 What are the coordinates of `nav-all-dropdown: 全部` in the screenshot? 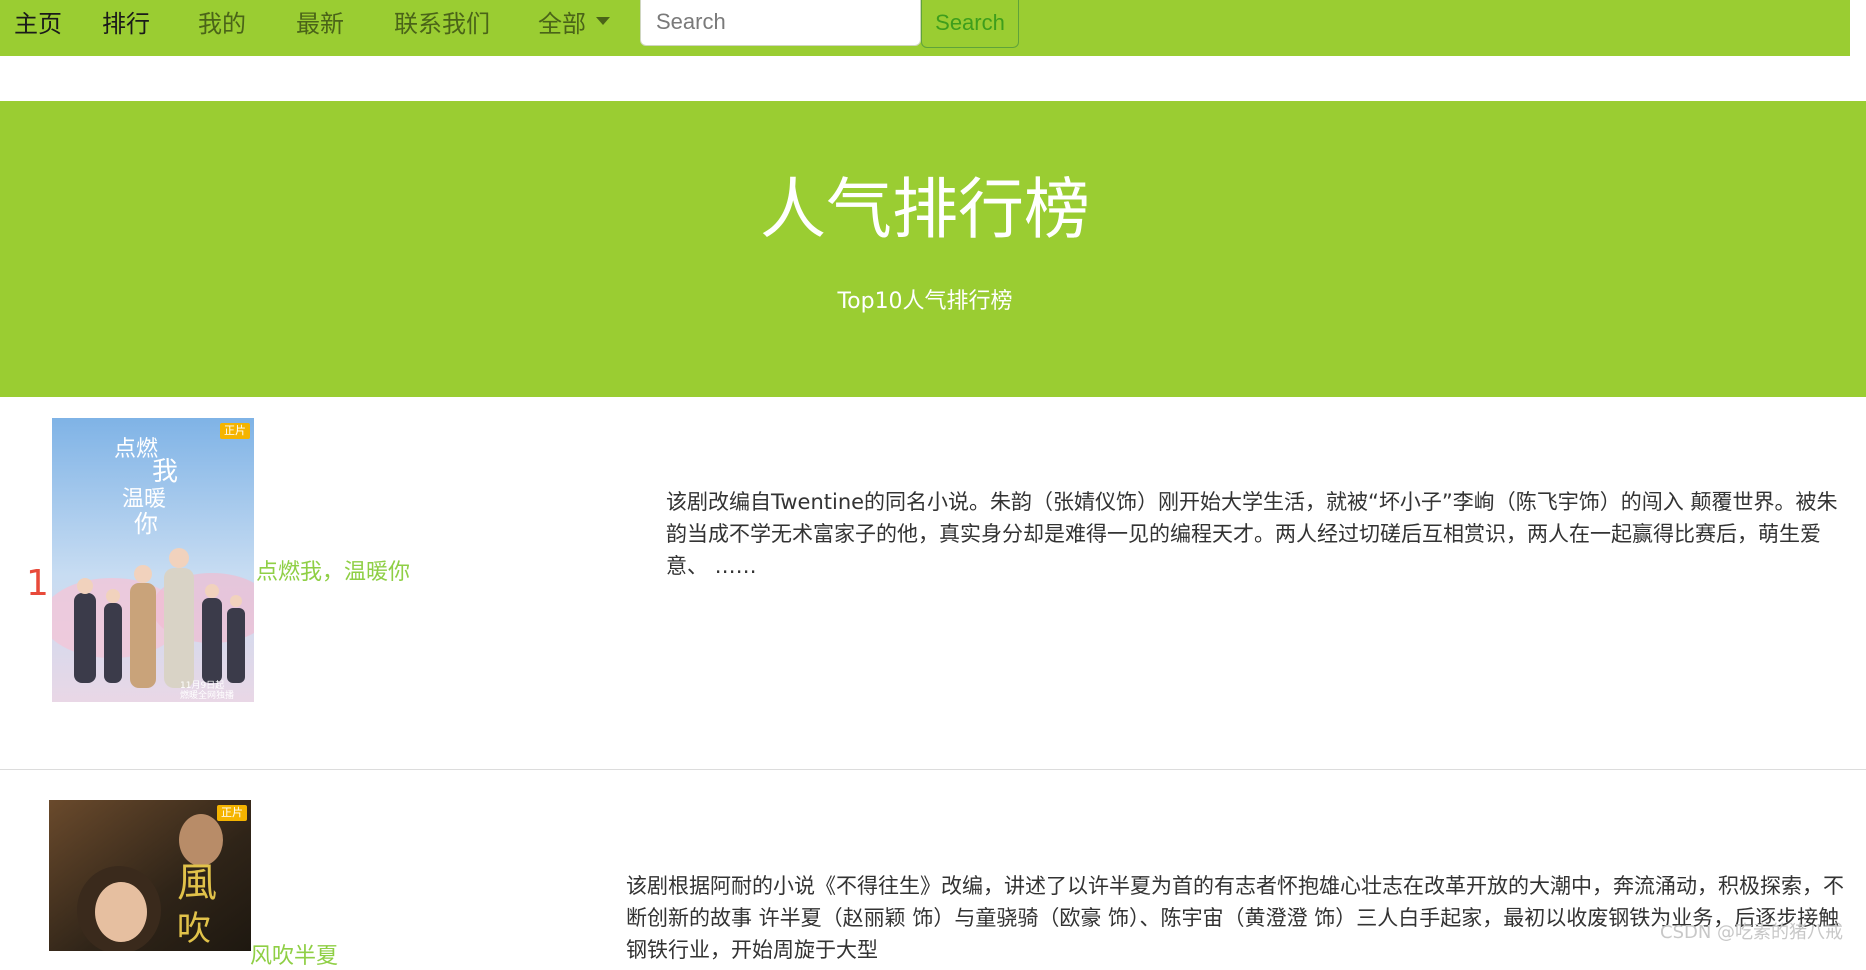 It's located at (574, 24).